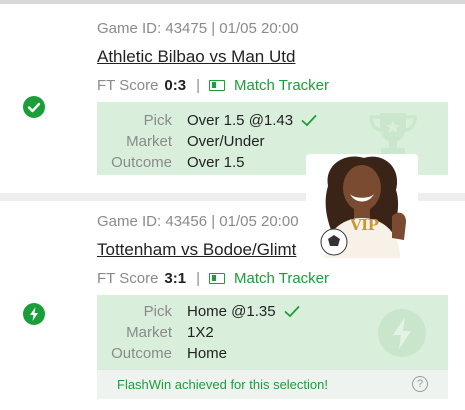 This screenshot has height=410, width=465. I want to click on pick-value-group: Home @1.35, so click(243, 311).